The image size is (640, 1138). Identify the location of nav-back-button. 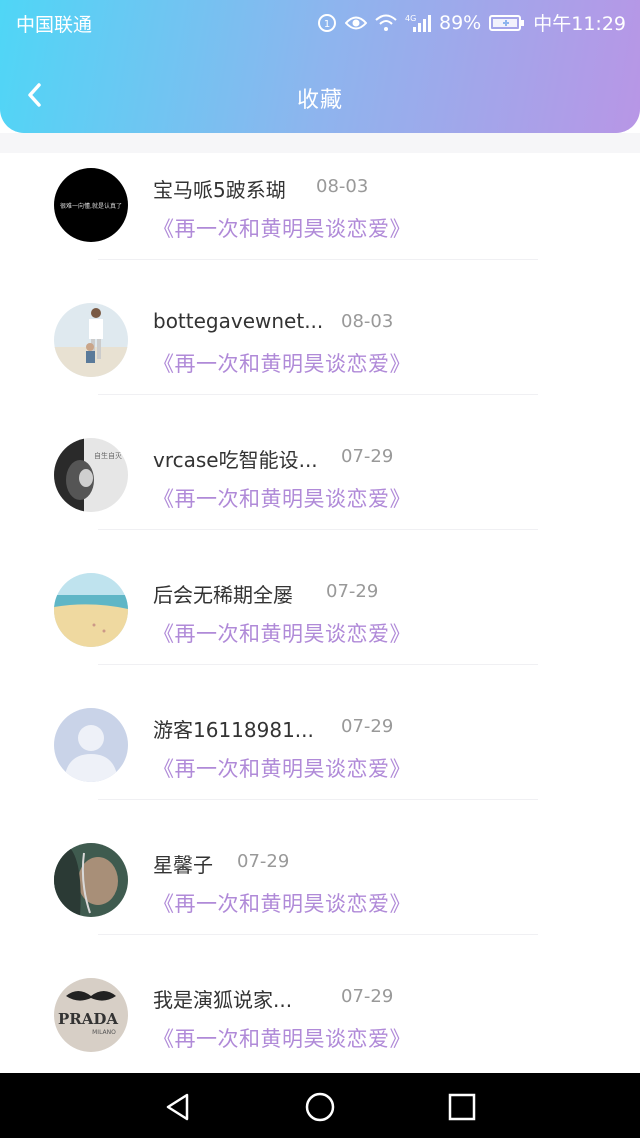
(178, 1107).